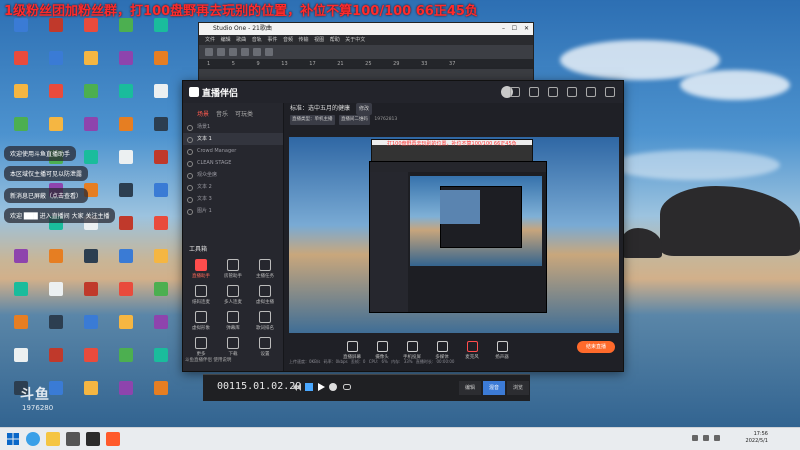  What do you see at coordinates (33, 439) in the screenshot?
I see `edge-browser-icon` at bounding box center [33, 439].